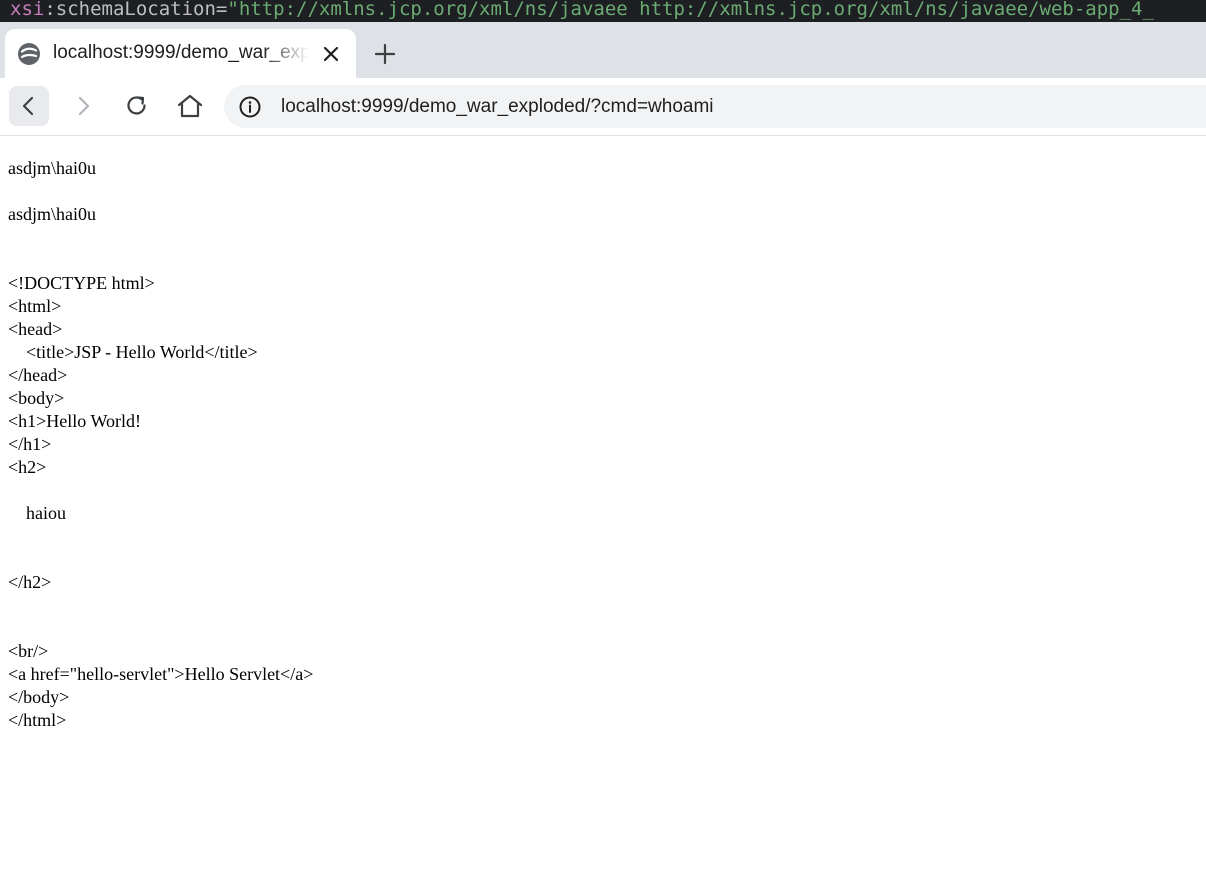 The width and height of the screenshot is (1206, 872). What do you see at coordinates (221, 10) in the screenshot?
I see `code-equals: =` at bounding box center [221, 10].